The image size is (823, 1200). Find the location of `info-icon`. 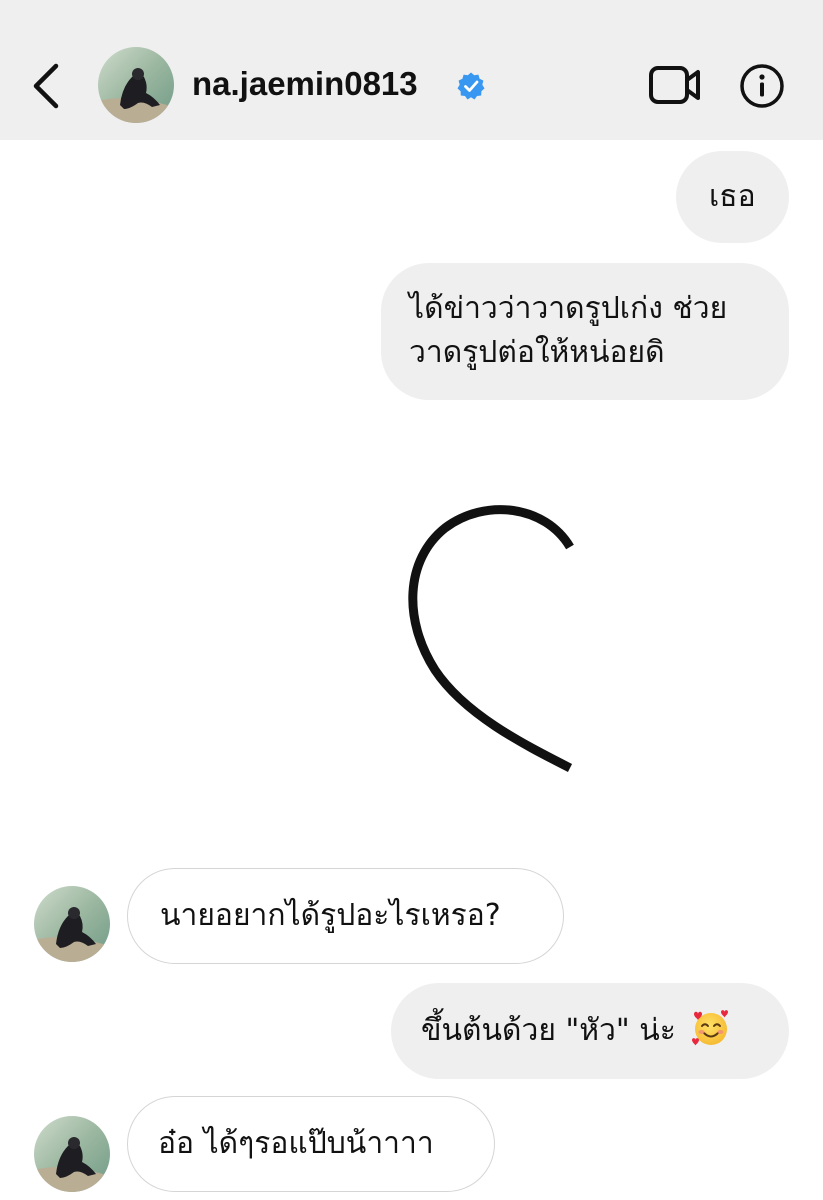

info-icon is located at coordinates (762, 86).